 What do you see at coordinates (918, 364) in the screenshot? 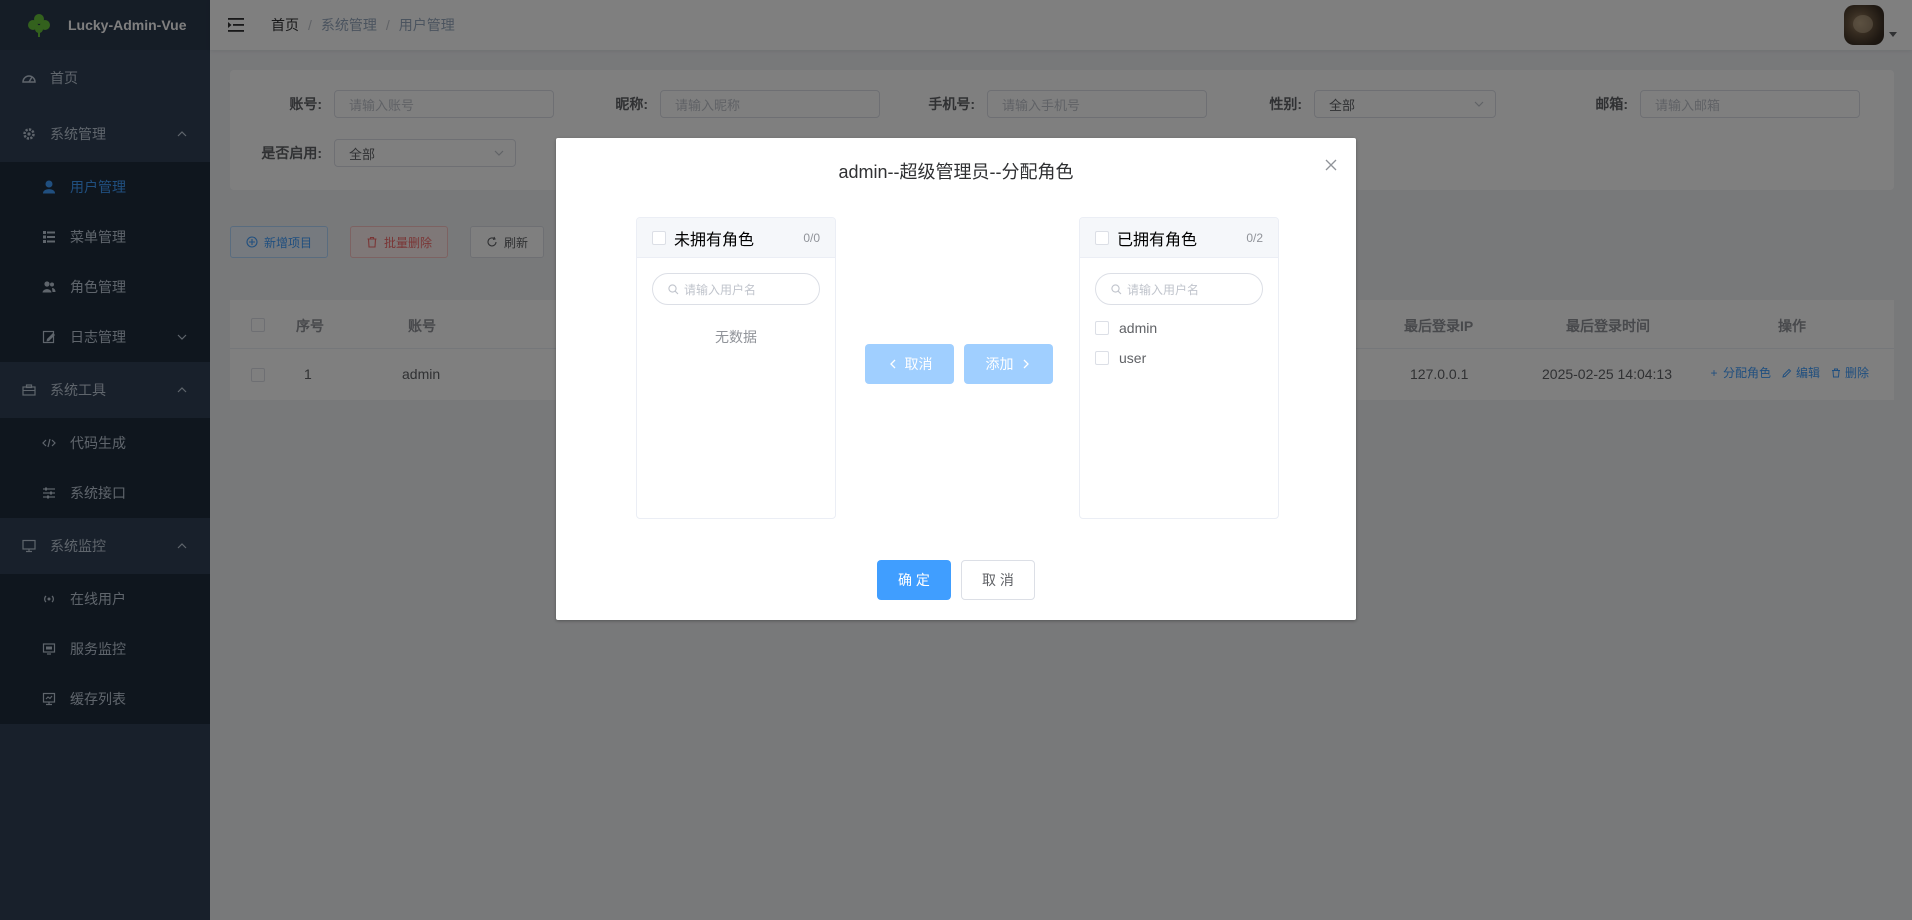
I see `move-left-label: 取消` at bounding box center [918, 364].